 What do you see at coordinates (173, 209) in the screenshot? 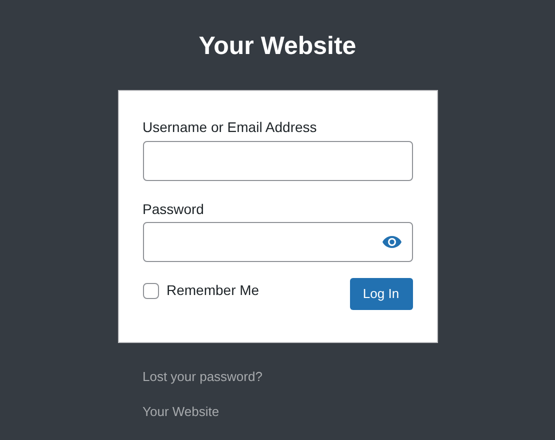
I see `password-label: Password` at bounding box center [173, 209].